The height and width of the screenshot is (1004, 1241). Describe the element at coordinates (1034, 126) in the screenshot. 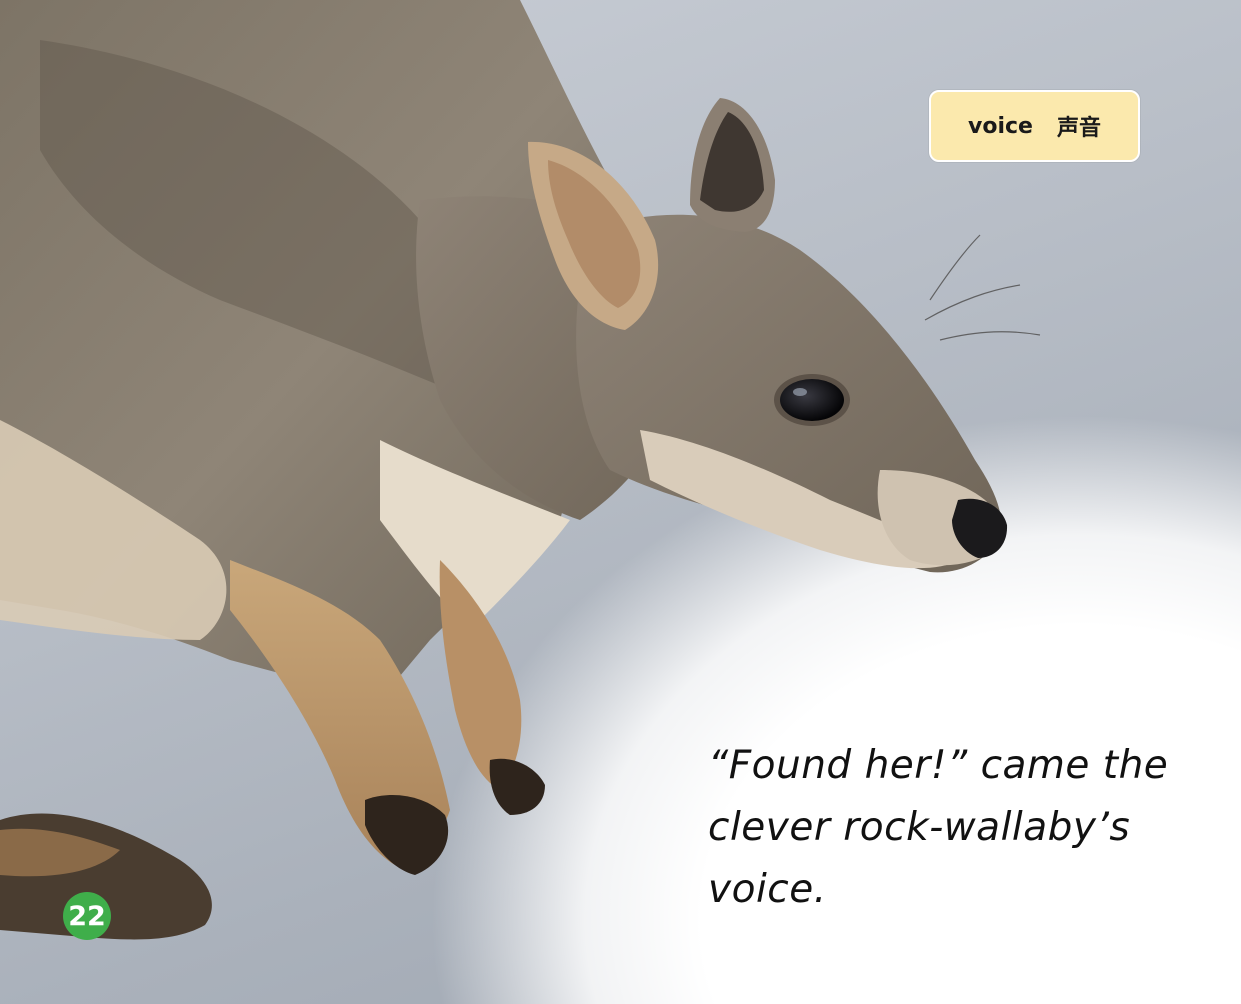

I see `vocabulary-box: voice 声音` at that location.